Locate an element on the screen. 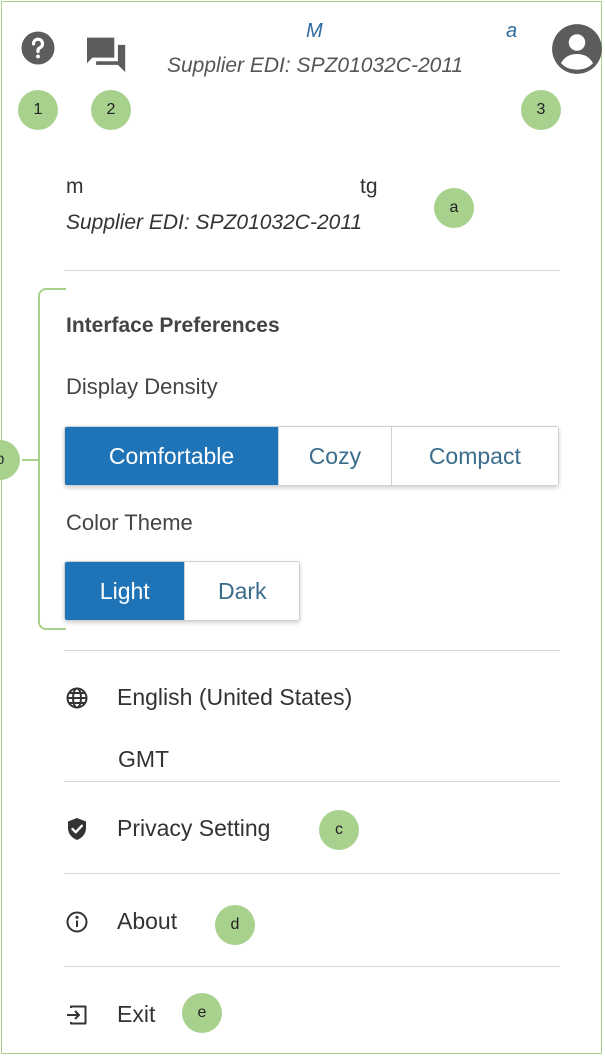 This screenshot has width=605, height=1057. about-item: About is located at coordinates (120, 921).